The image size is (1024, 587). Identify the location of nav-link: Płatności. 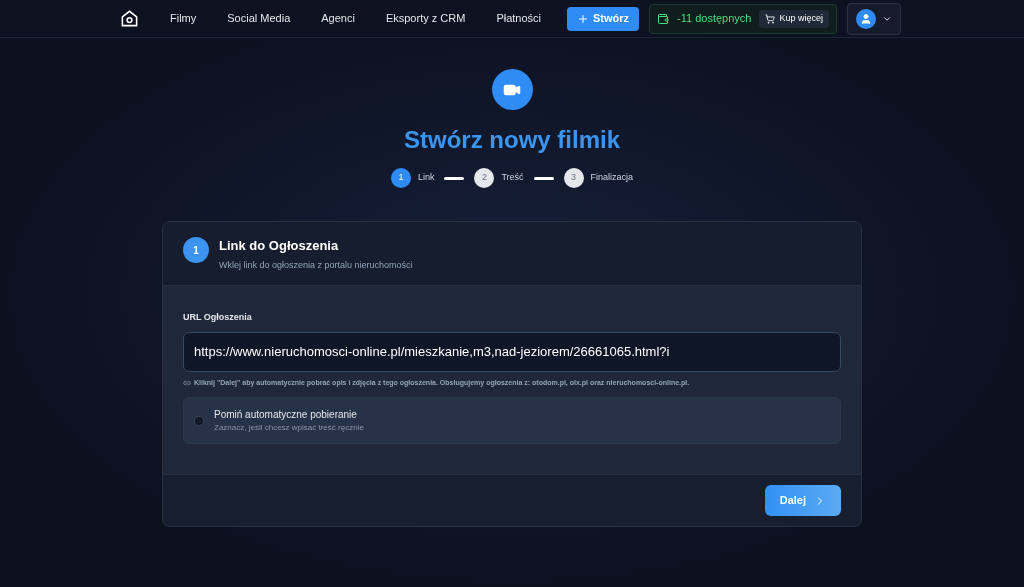
(518, 18).